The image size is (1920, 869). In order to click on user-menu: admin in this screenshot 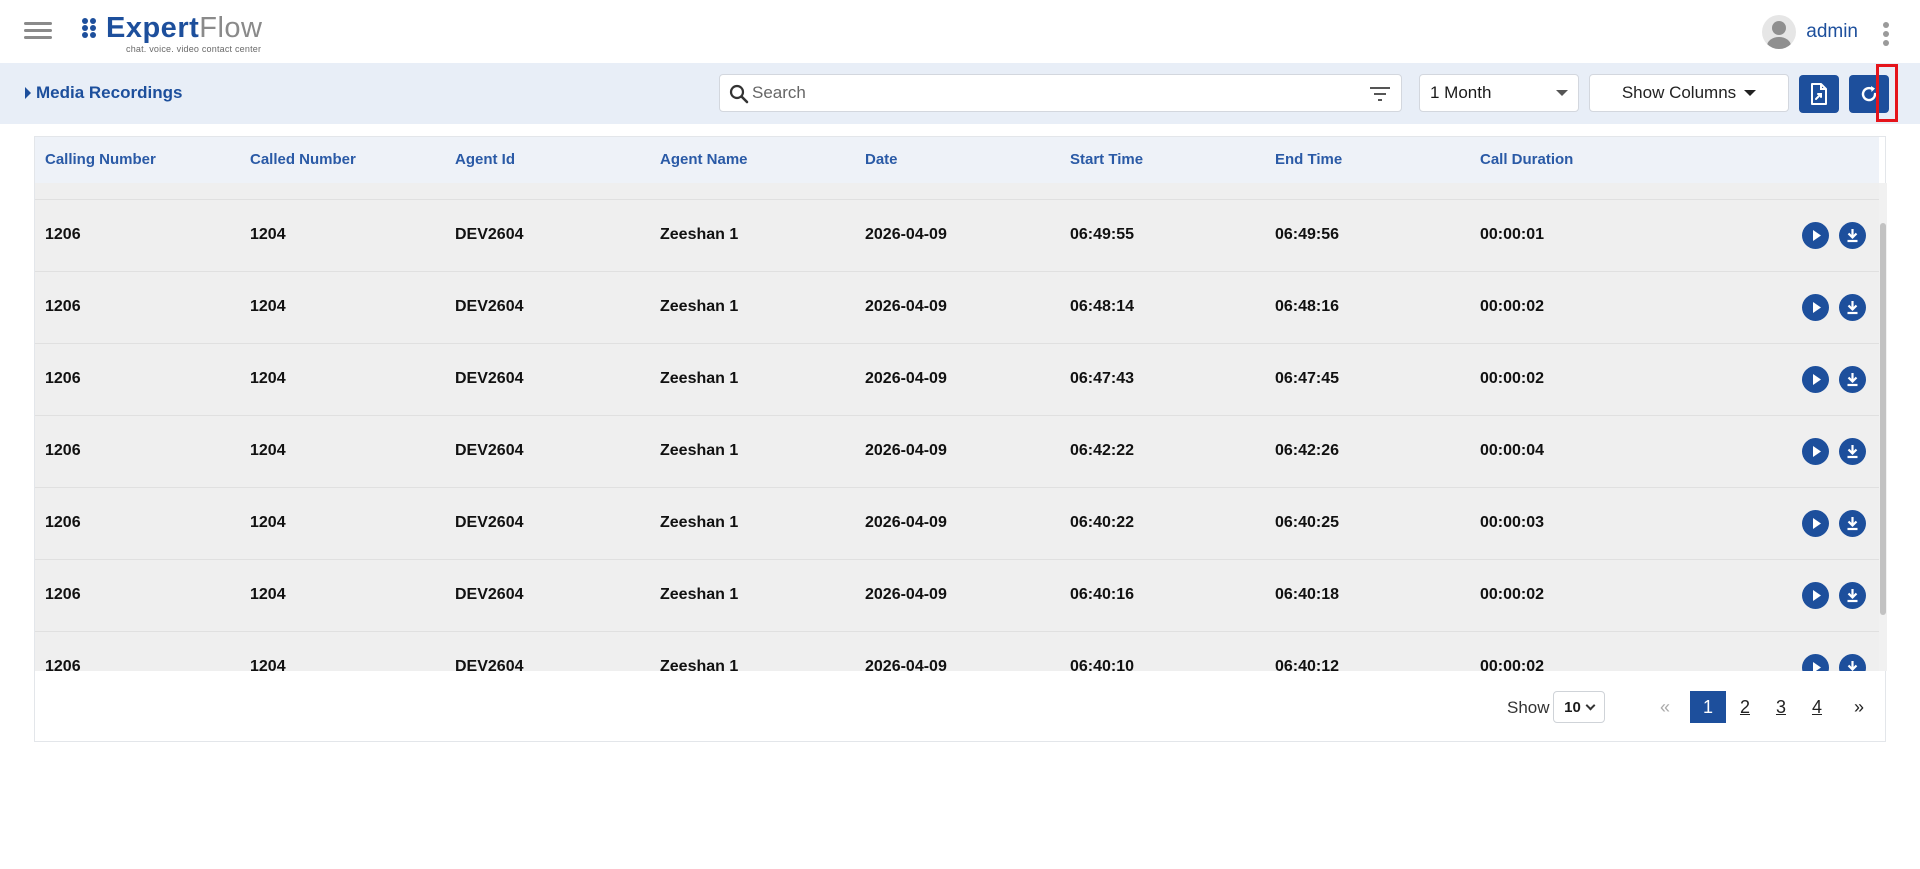, I will do `click(1810, 32)`.